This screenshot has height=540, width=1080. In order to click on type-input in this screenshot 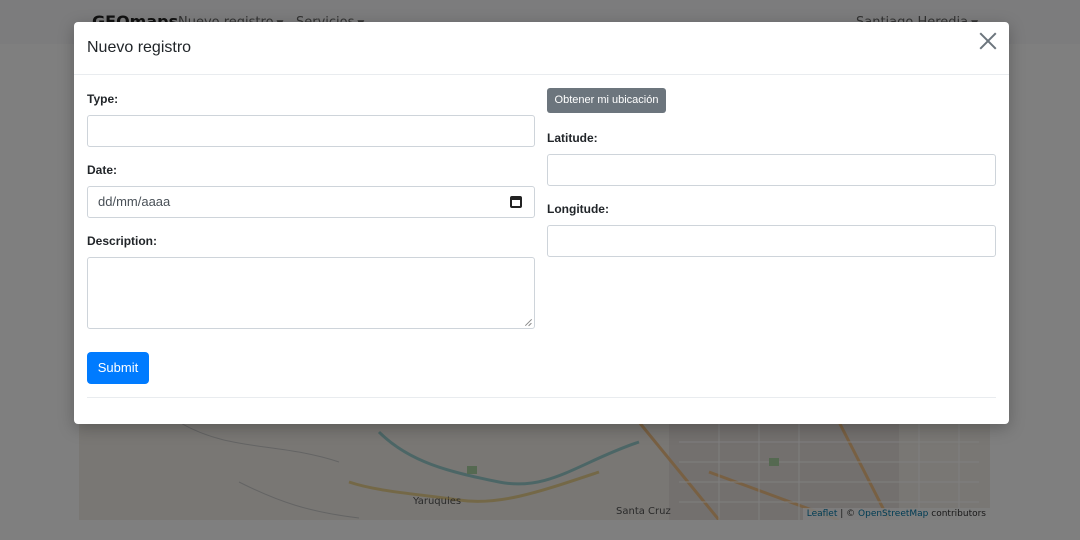, I will do `click(311, 131)`.